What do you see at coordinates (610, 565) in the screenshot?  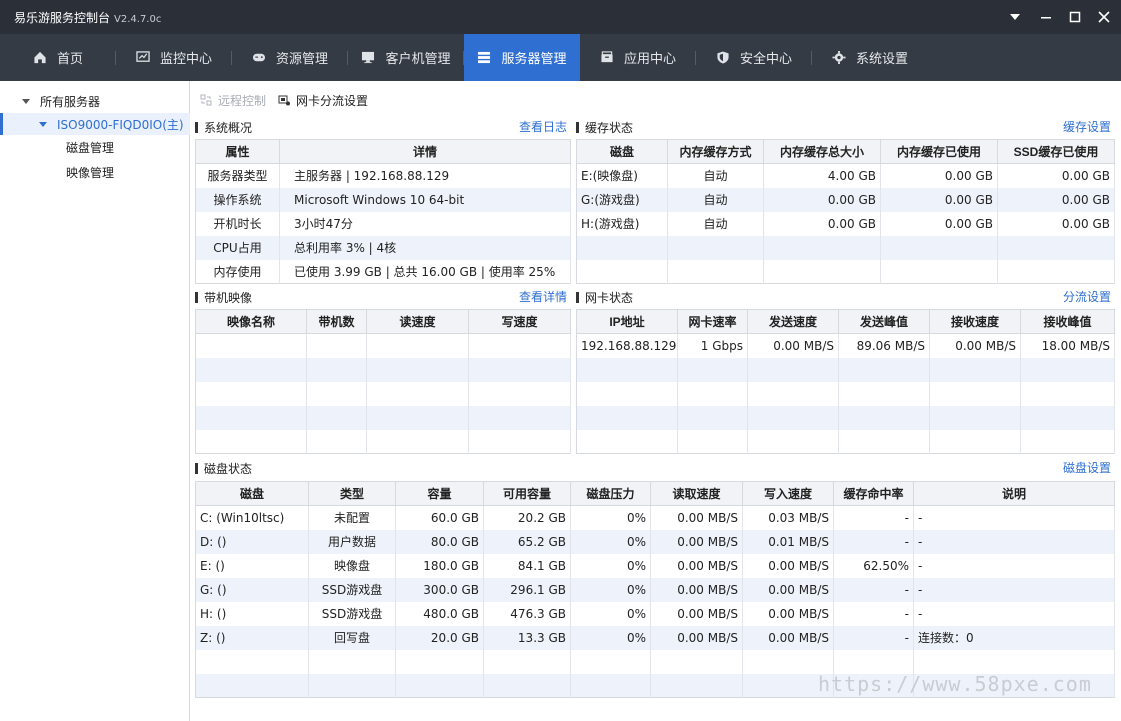 I see `table-cell: 0%` at bounding box center [610, 565].